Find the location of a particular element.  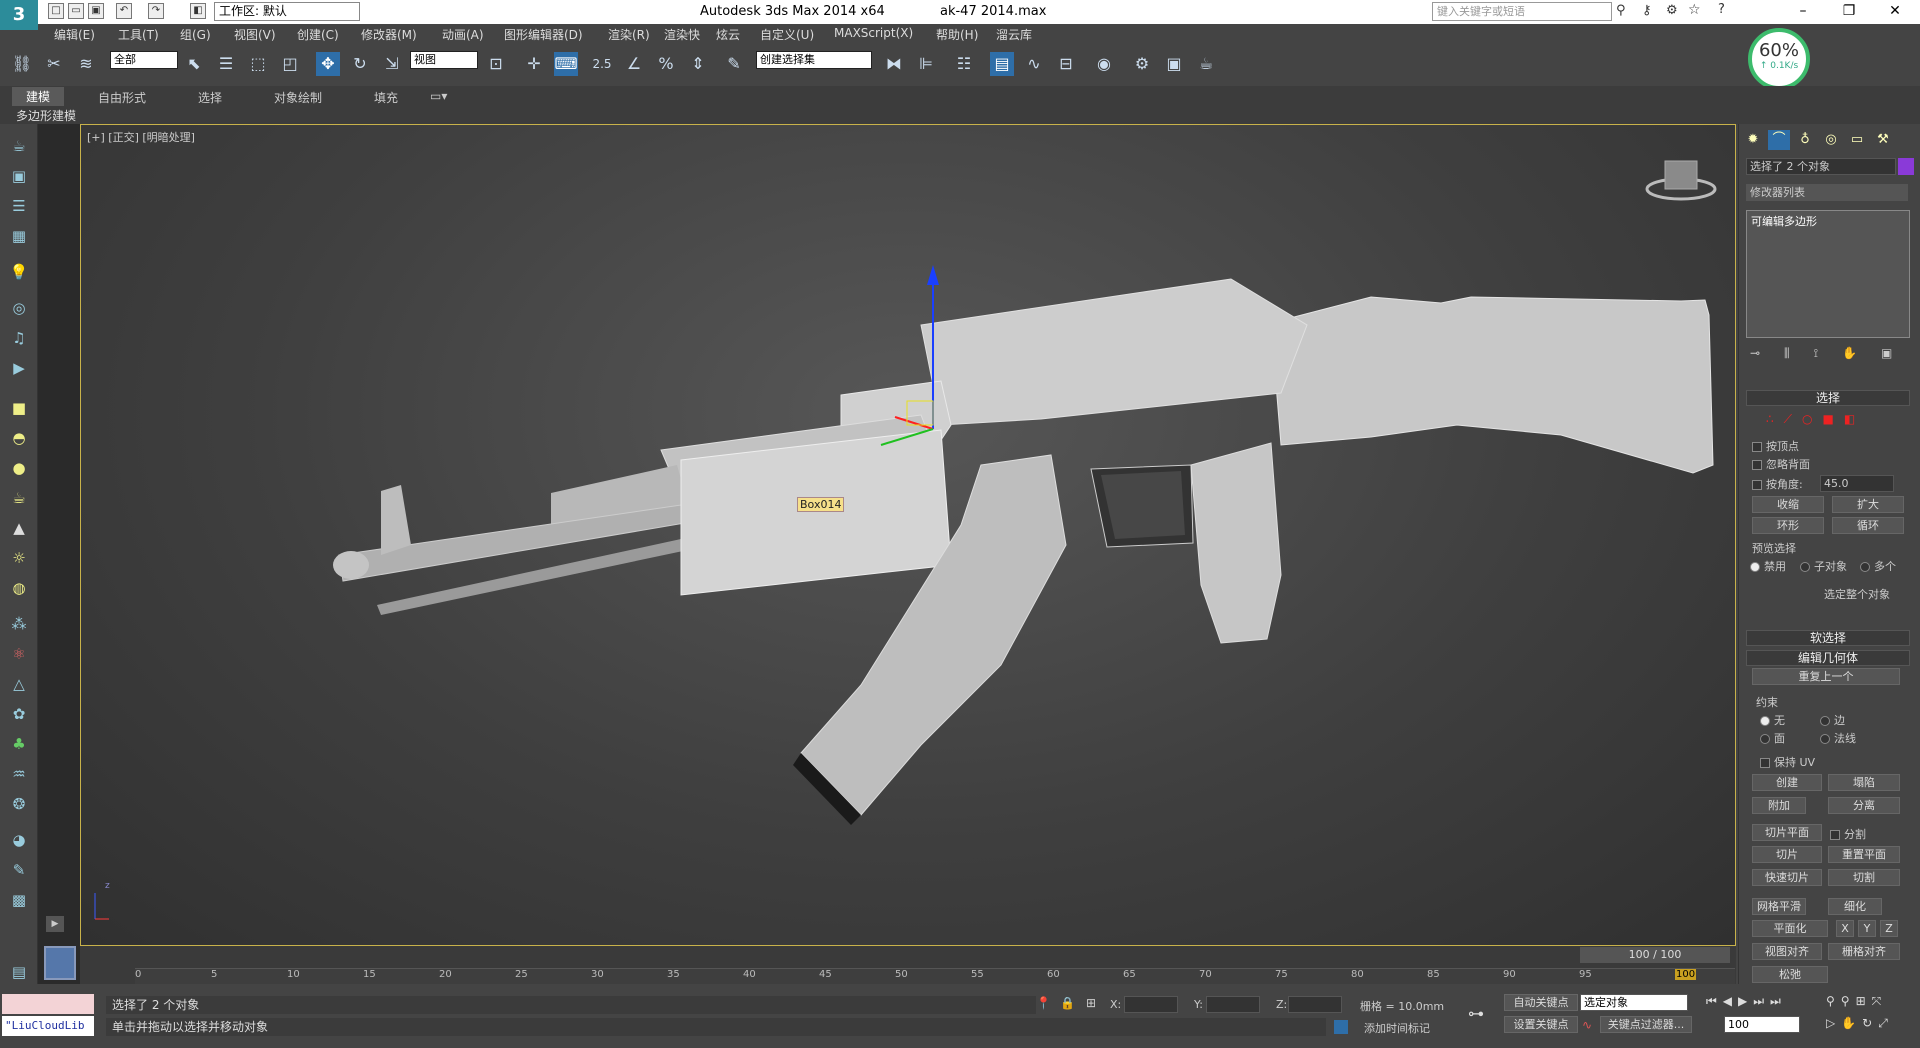

x-coord-field is located at coordinates (1151, 1004).